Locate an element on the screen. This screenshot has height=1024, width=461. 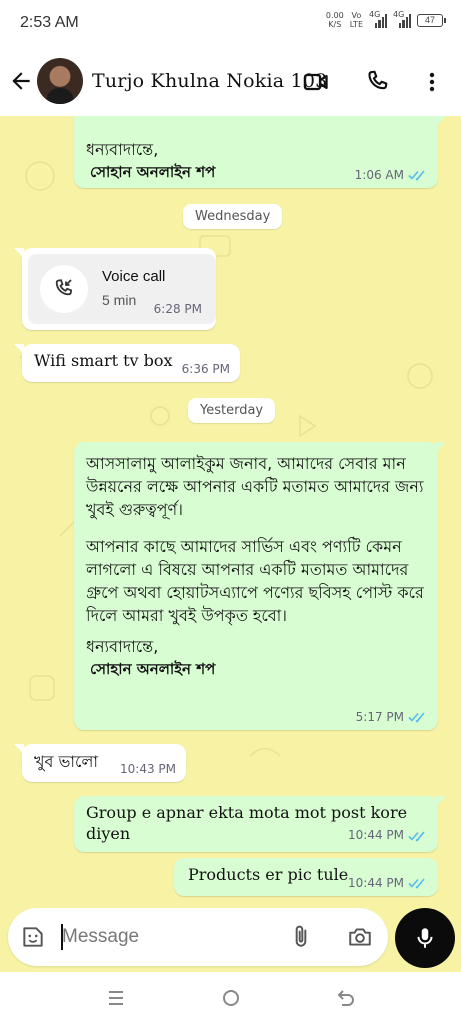
system-nav-bar is located at coordinates (230, 998).